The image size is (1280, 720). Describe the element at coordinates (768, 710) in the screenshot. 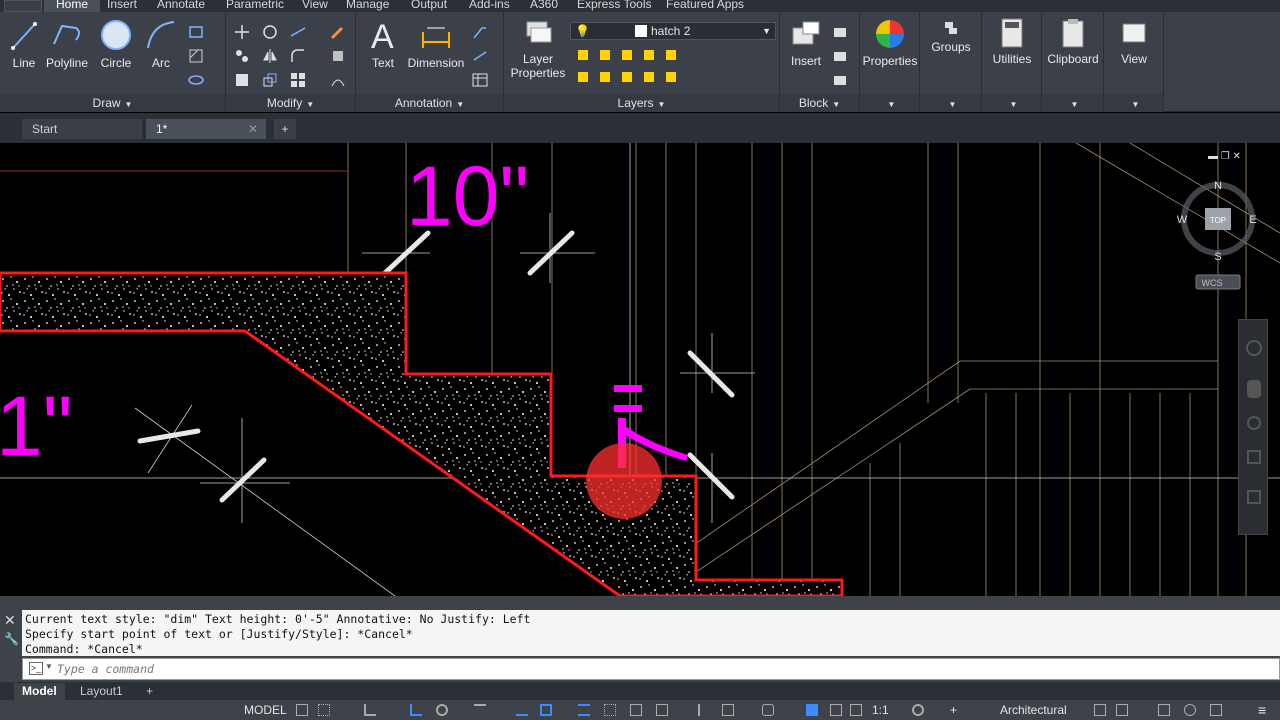

I see `gizmo-icon` at that location.